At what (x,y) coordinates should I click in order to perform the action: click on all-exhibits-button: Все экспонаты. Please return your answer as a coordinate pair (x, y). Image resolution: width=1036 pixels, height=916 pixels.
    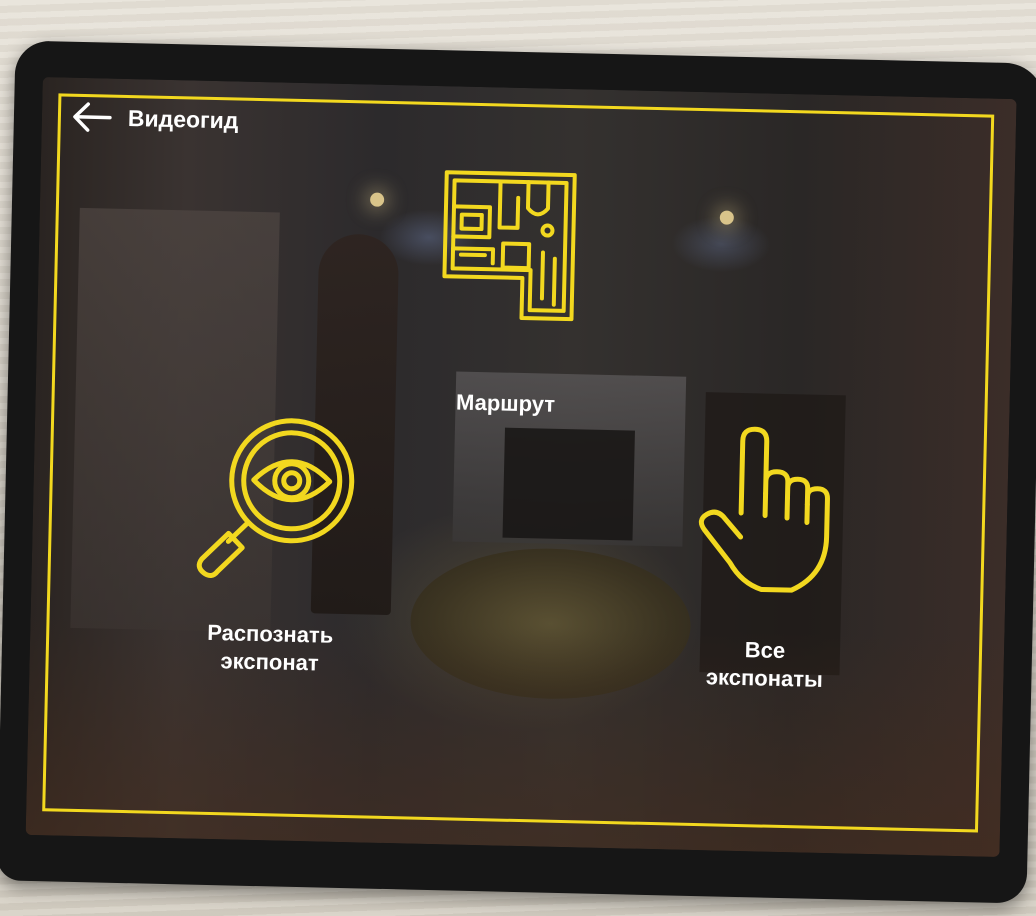
    Looking at the image, I should click on (767, 557).